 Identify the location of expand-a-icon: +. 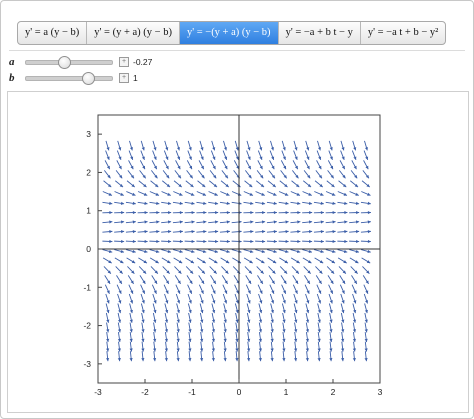
(124, 62).